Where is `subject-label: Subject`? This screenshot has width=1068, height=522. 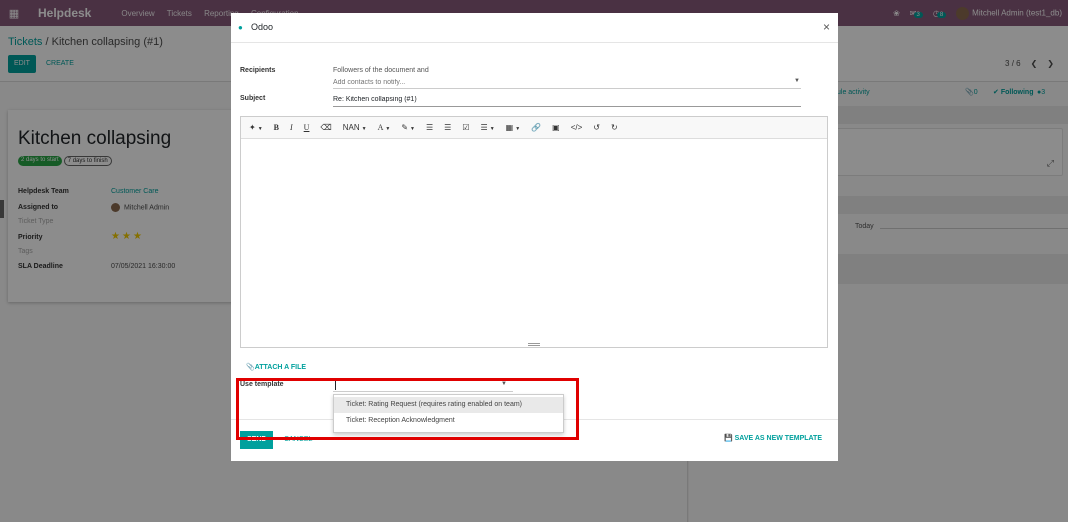
subject-label: Subject is located at coordinates (253, 98).